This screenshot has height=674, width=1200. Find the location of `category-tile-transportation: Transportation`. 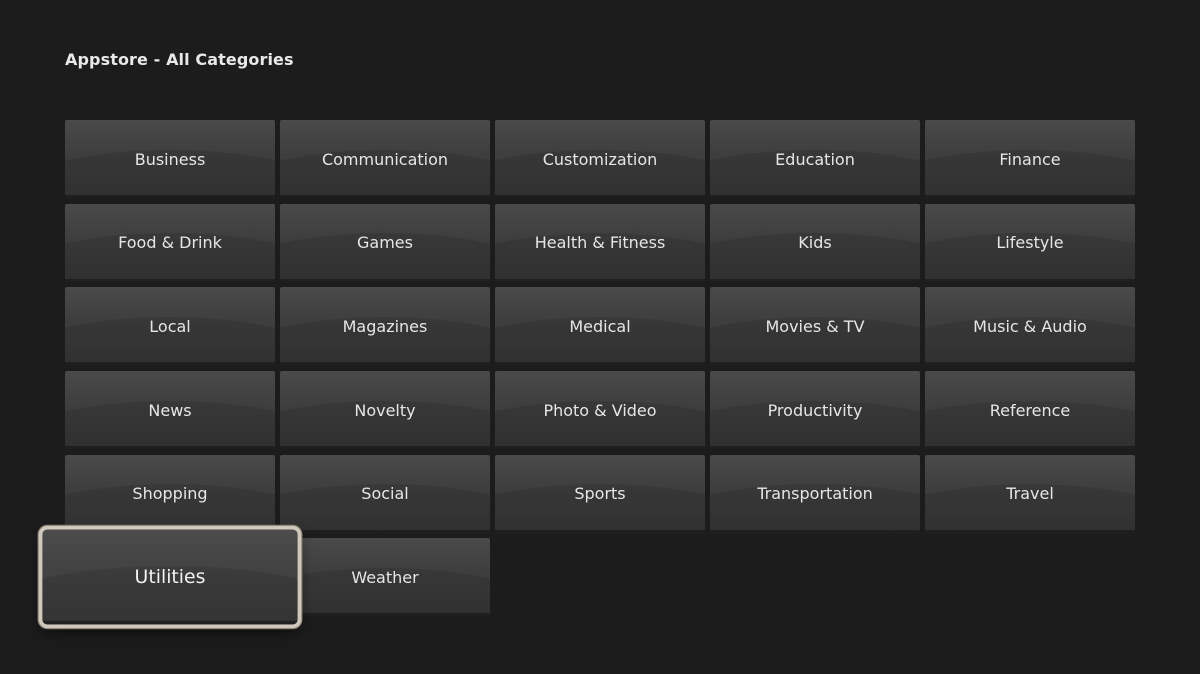

category-tile-transportation: Transportation is located at coordinates (815, 493).